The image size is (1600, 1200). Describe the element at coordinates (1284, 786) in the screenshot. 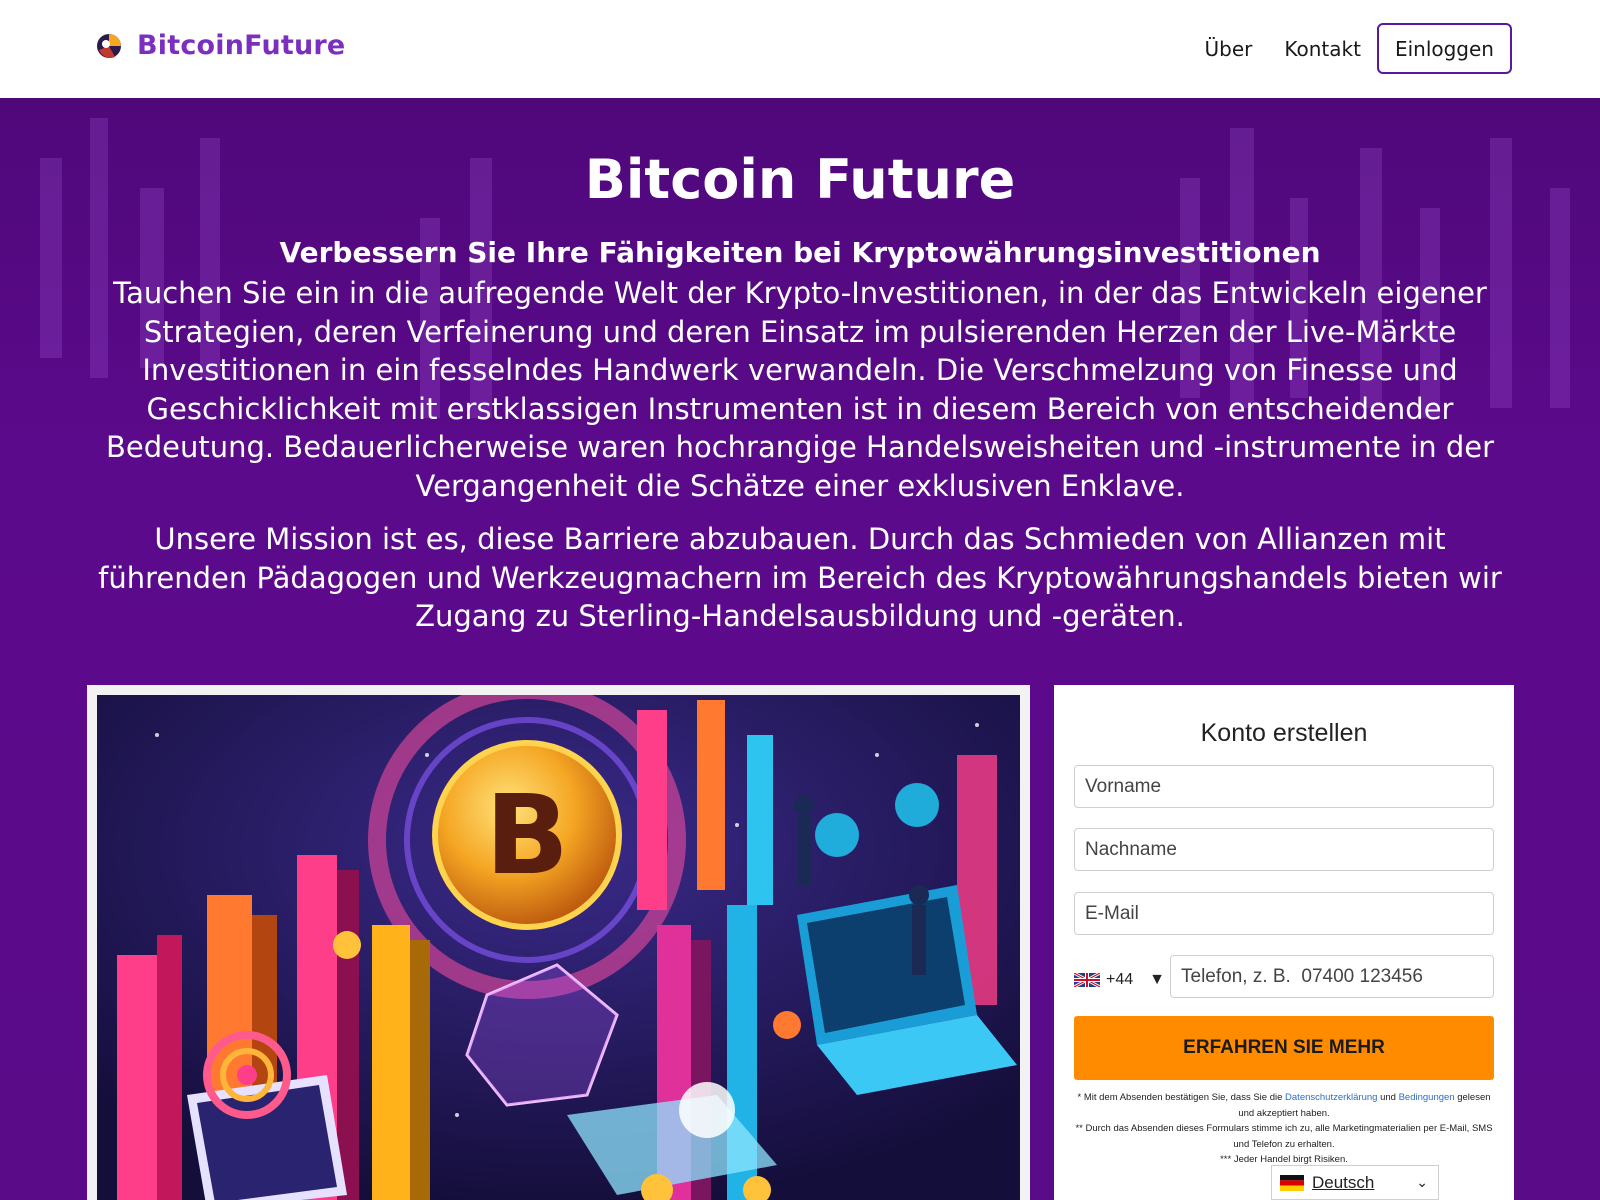

I see `first-name-input` at that location.